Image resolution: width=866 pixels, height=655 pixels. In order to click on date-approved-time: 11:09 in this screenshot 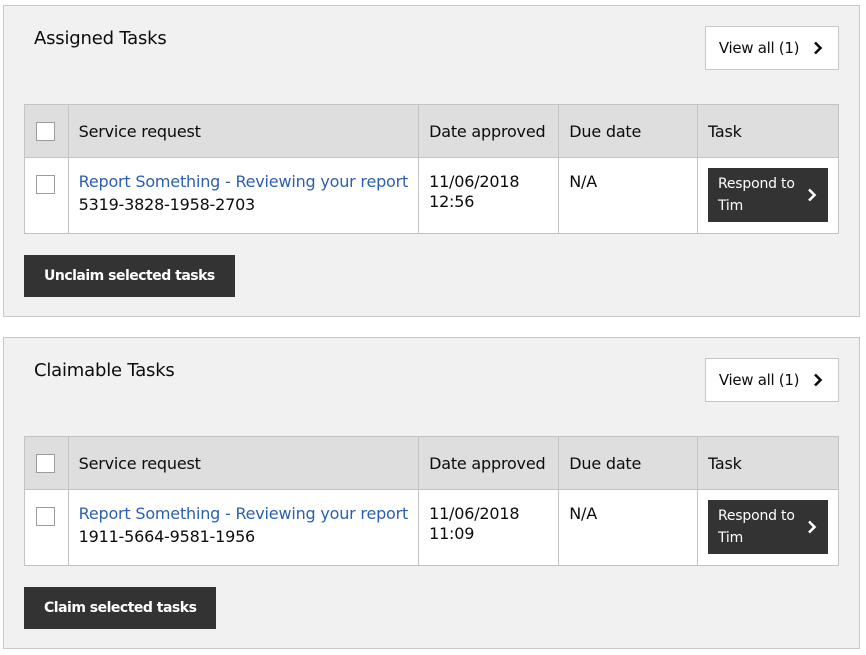, I will do `click(452, 533)`.